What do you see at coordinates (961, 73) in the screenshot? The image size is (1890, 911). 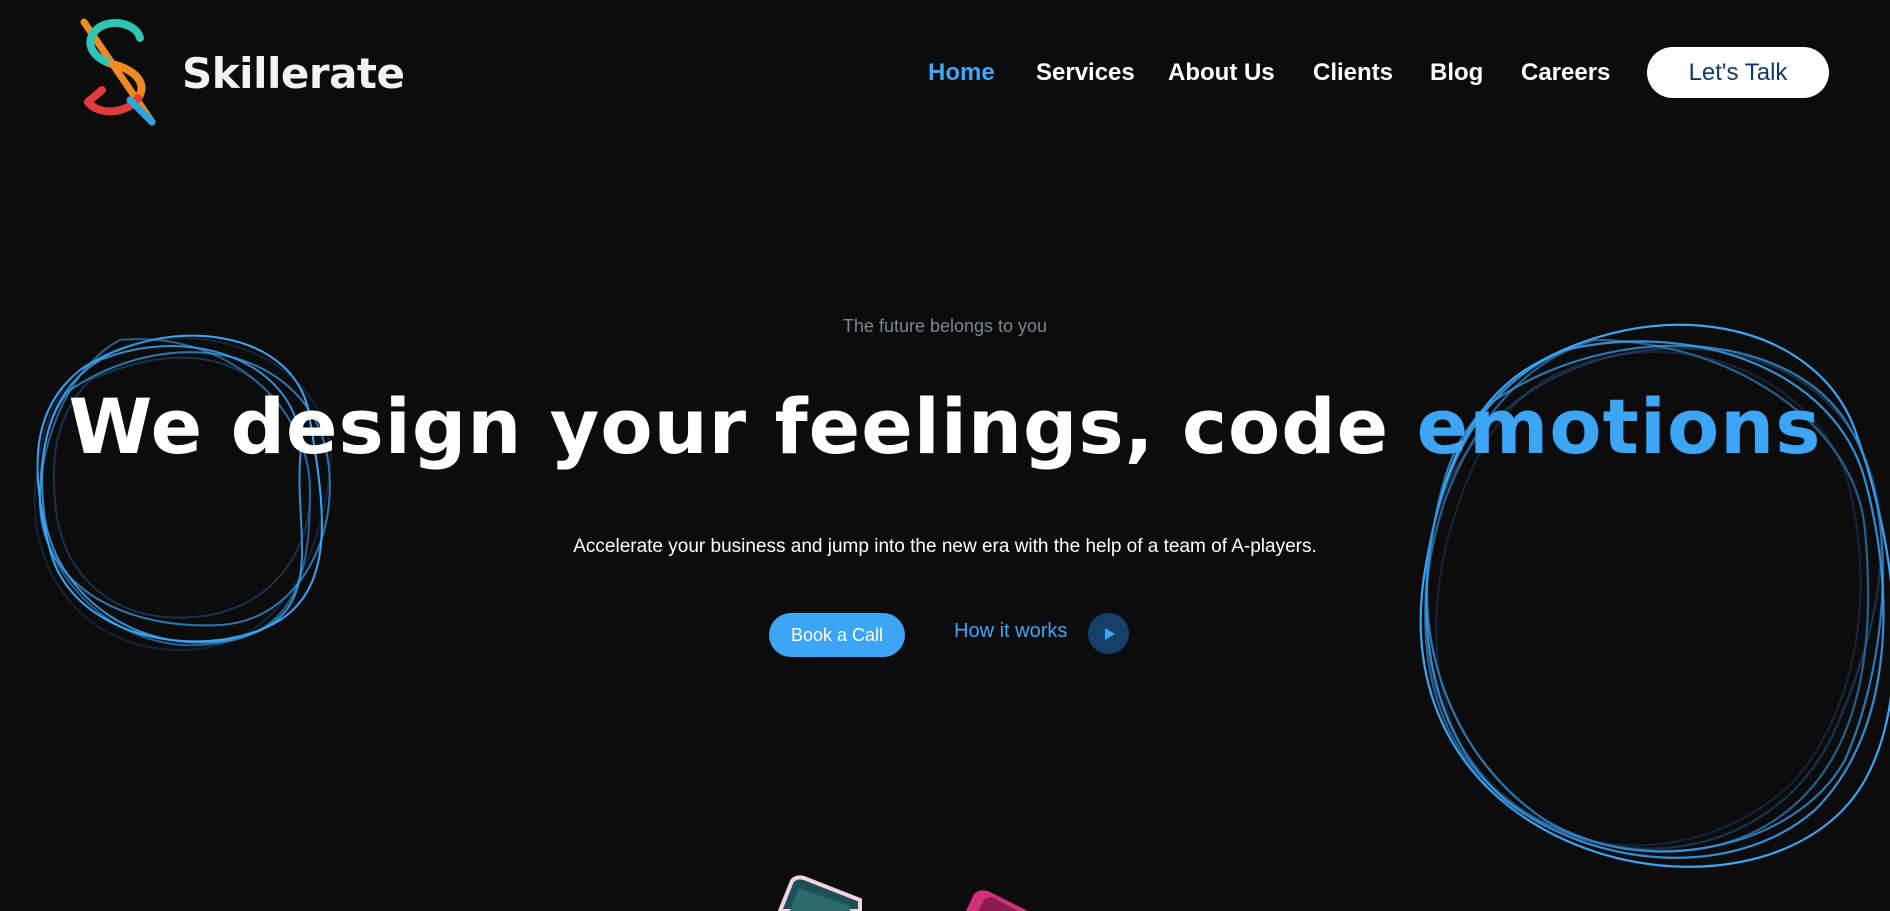 I see `nav-item-home: Home` at bounding box center [961, 73].